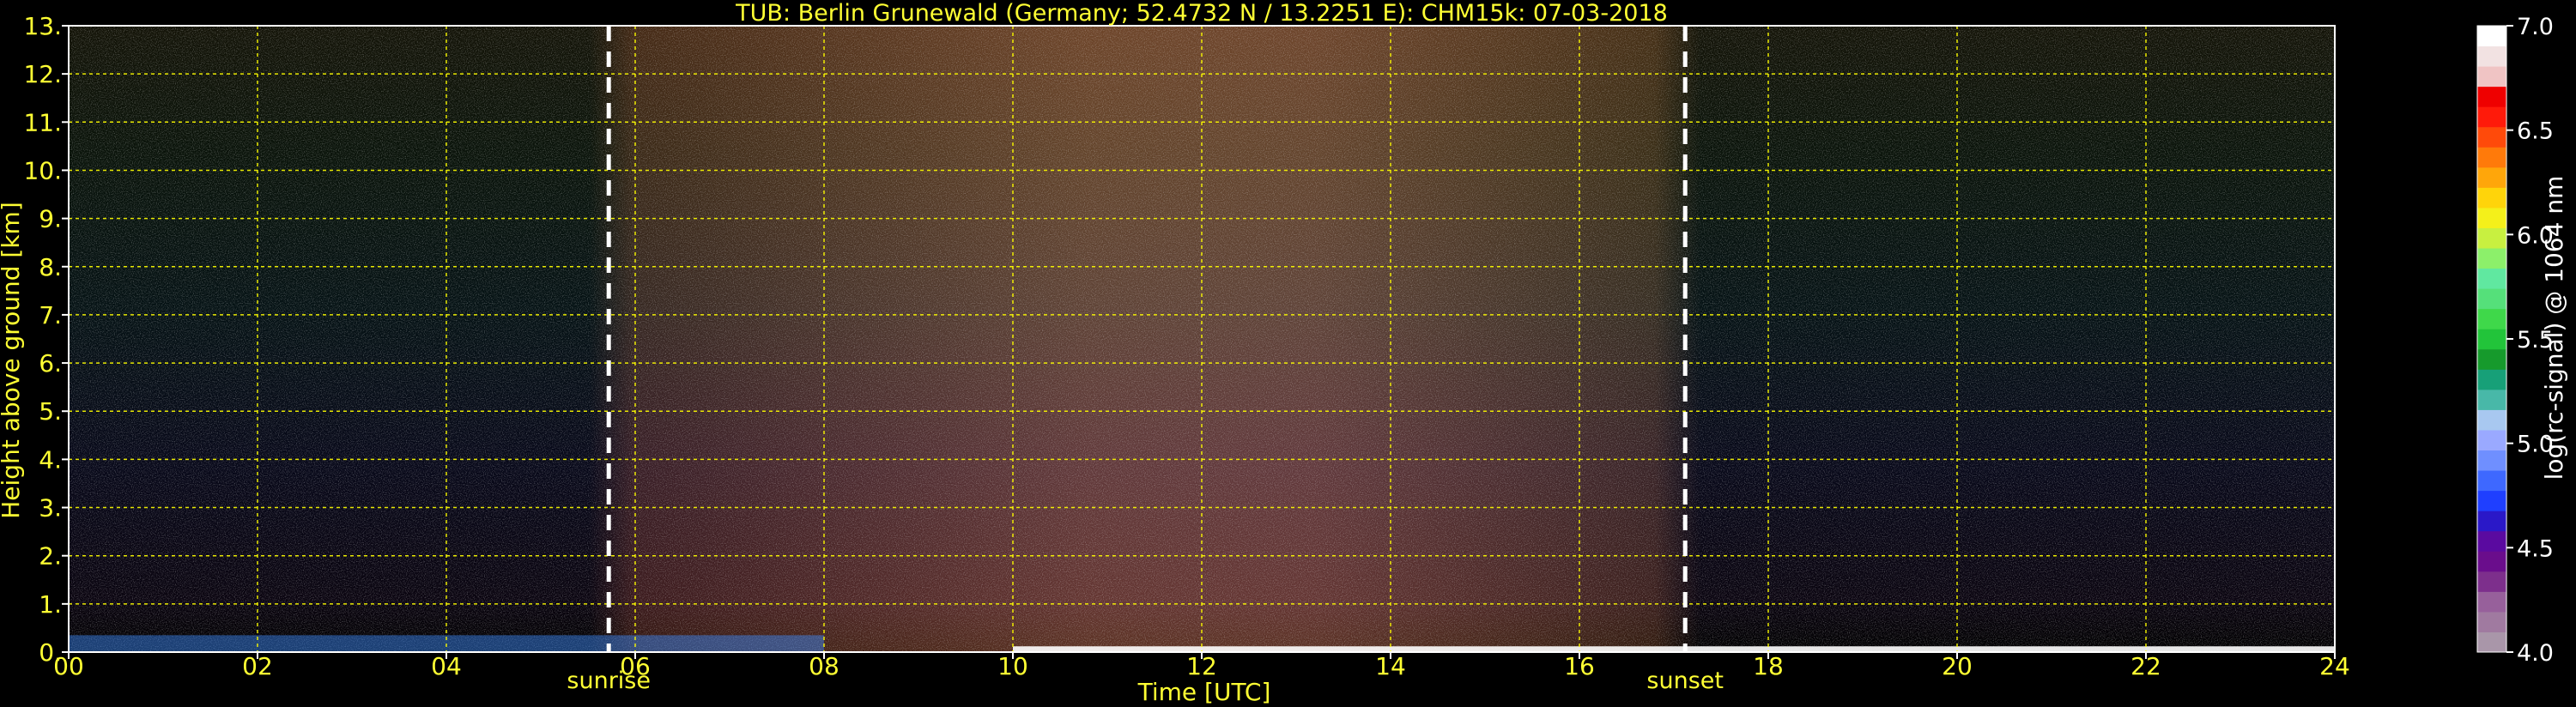 The image size is (2576, 707). What do you see at coordinates (42, 74) in the screenshot?
I see `y-tick-label: 12.` at bounding box center [42, 74].